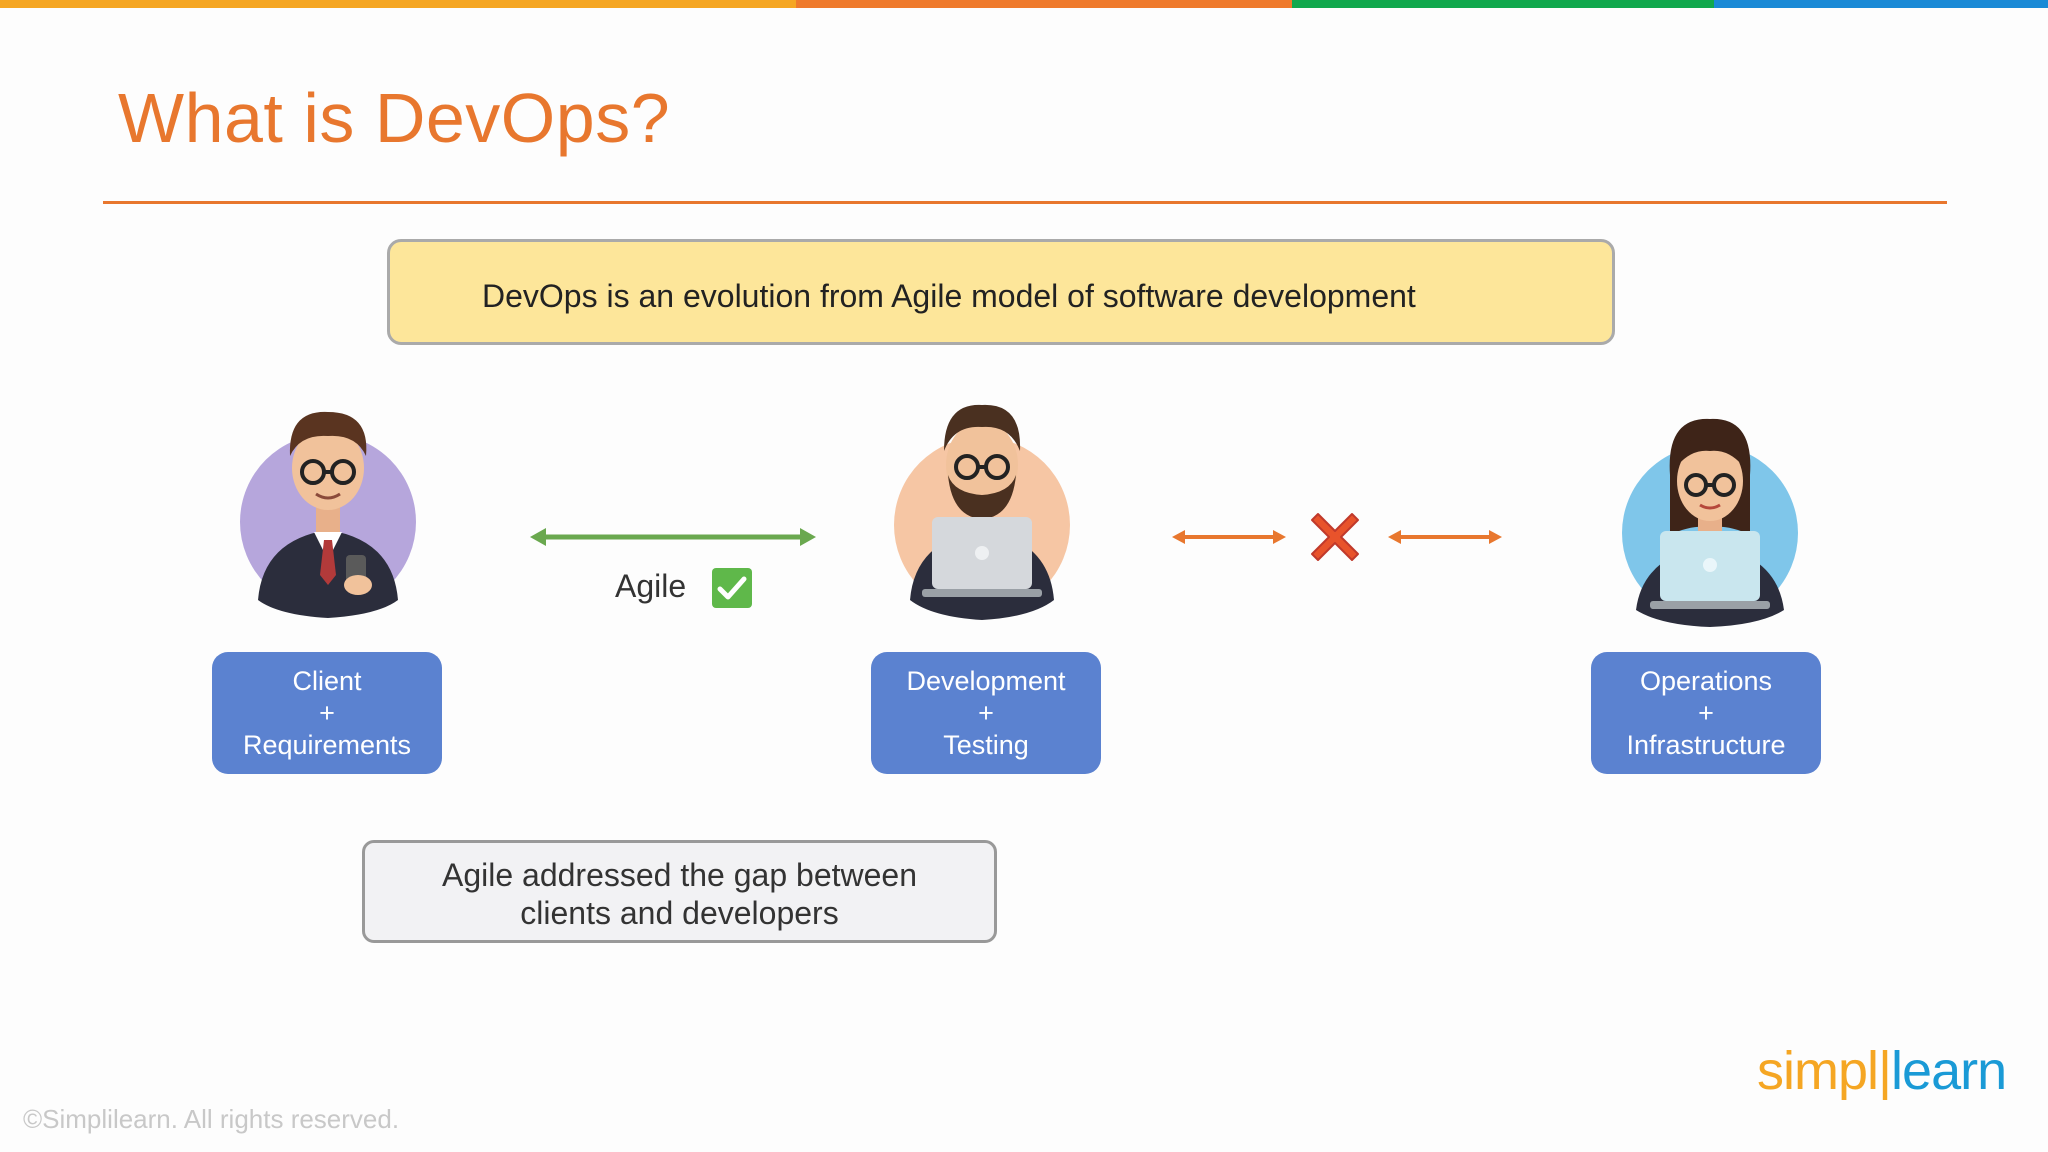 This screenshot has height=1152, width=2048. What do you see at coordinates (327, 745) in the screenshot?
I see `role-line3: Requirements` at bounding box center [327, 745].